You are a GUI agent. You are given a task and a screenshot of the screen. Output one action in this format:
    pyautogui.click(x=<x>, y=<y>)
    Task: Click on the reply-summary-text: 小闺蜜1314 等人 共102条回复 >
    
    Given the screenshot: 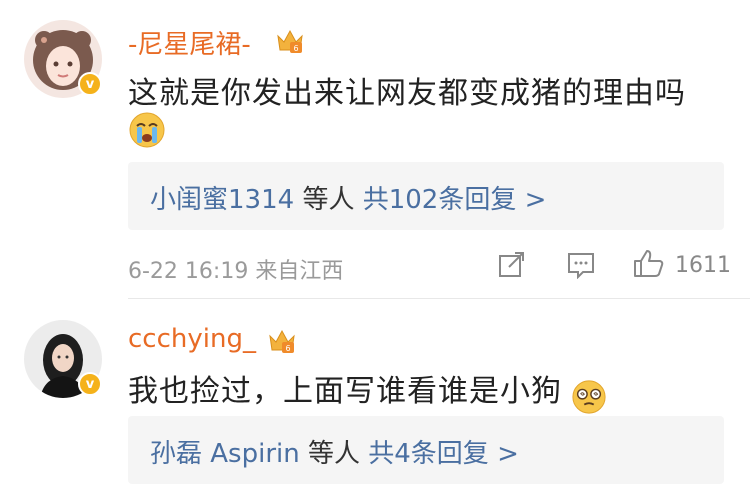 What is the action you would take?
    pyautogui.click(x=348, y=197)
    